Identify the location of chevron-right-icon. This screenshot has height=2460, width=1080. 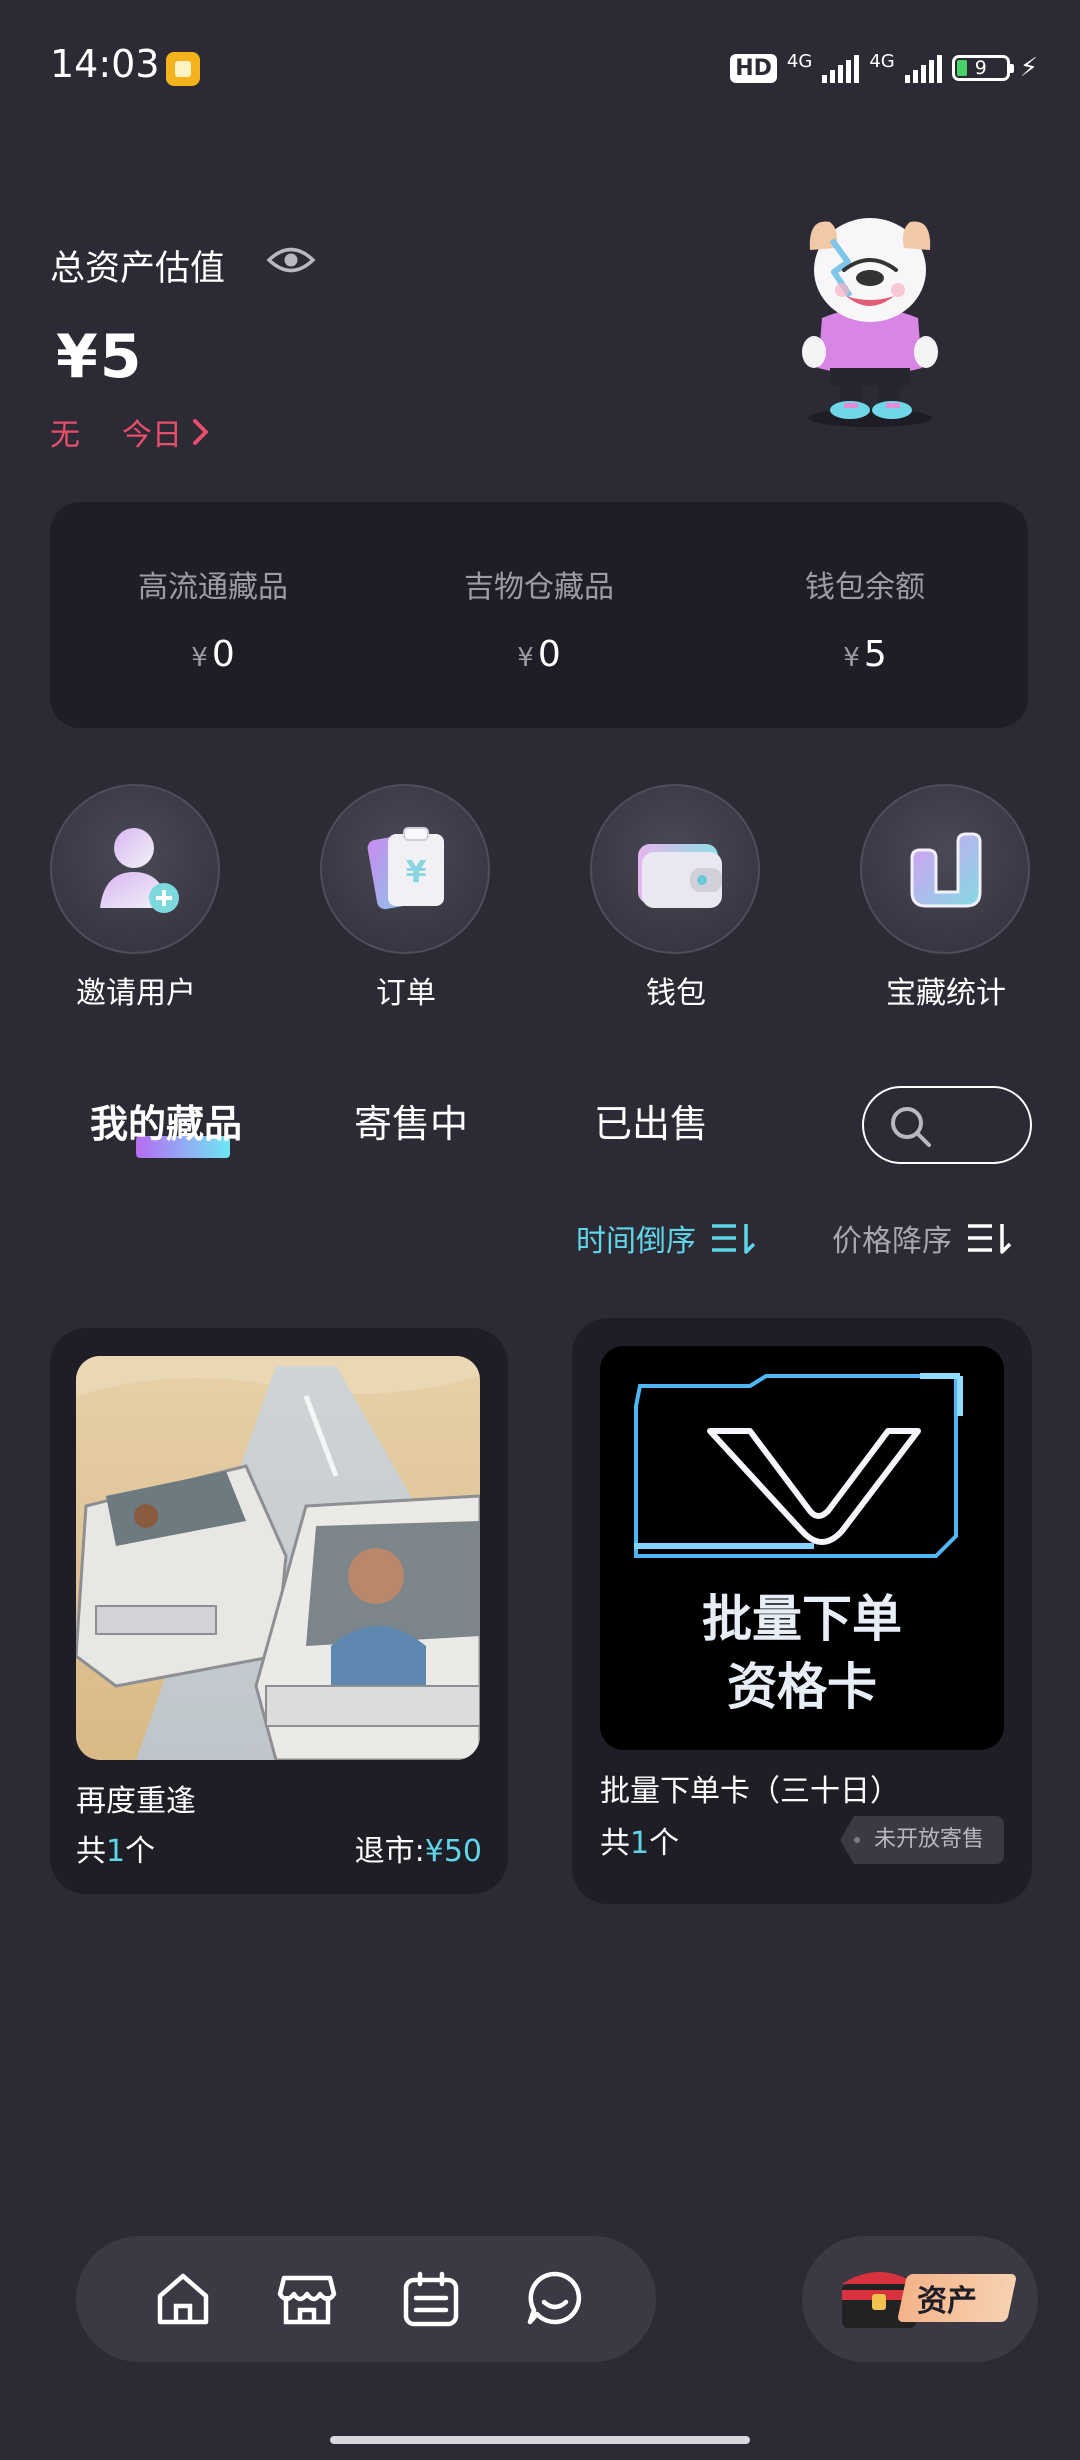
(200, 432).